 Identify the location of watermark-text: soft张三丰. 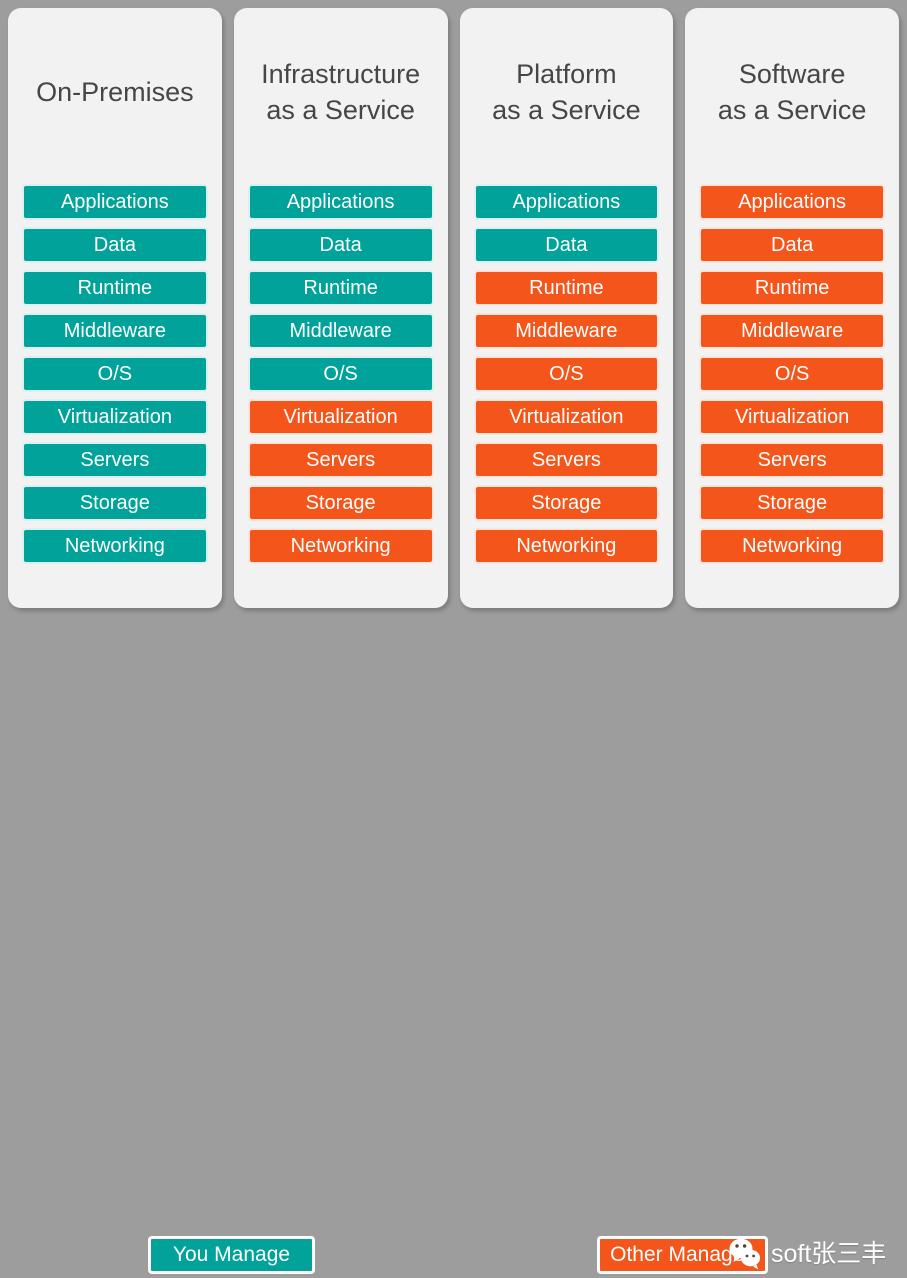
(829, 1254).